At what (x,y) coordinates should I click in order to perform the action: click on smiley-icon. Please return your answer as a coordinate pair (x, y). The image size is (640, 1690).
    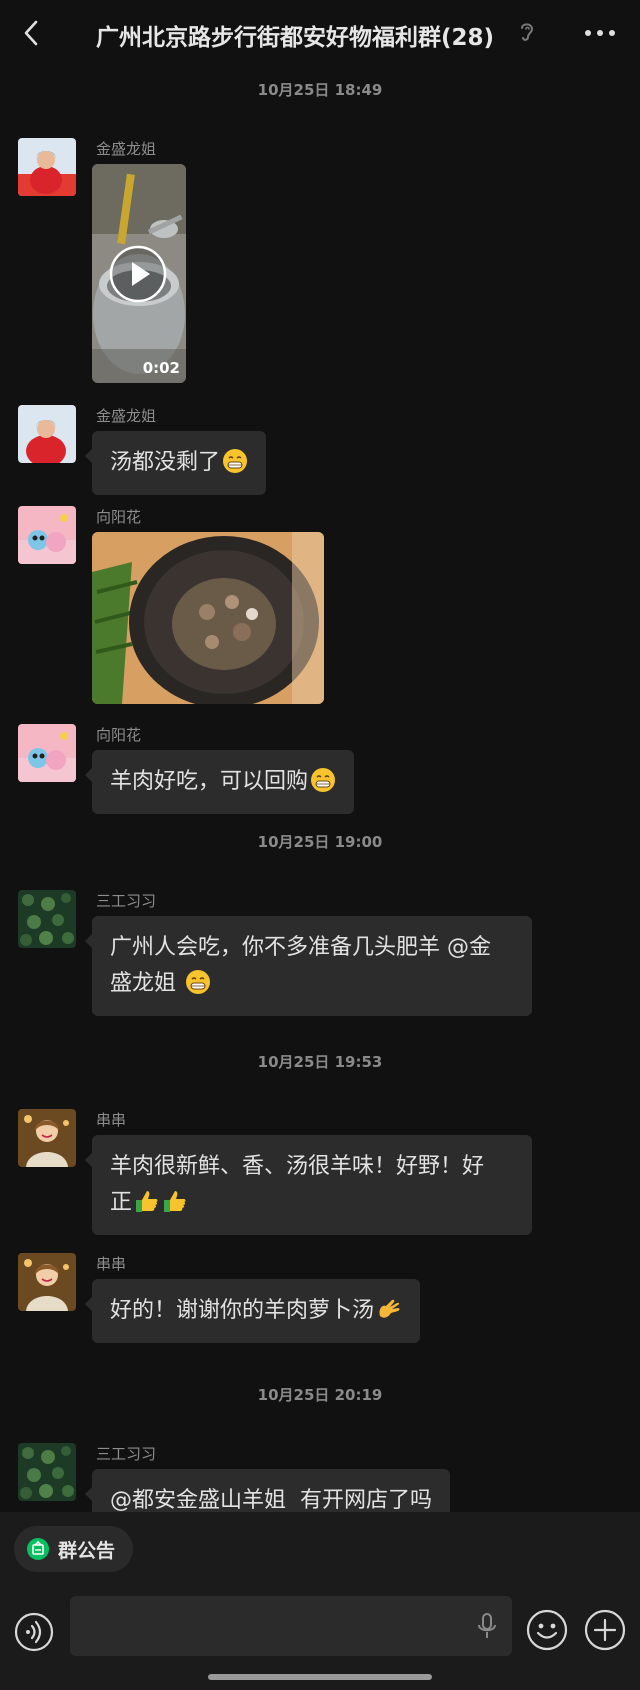
    Looking at the image, I should click on (547, 1630).